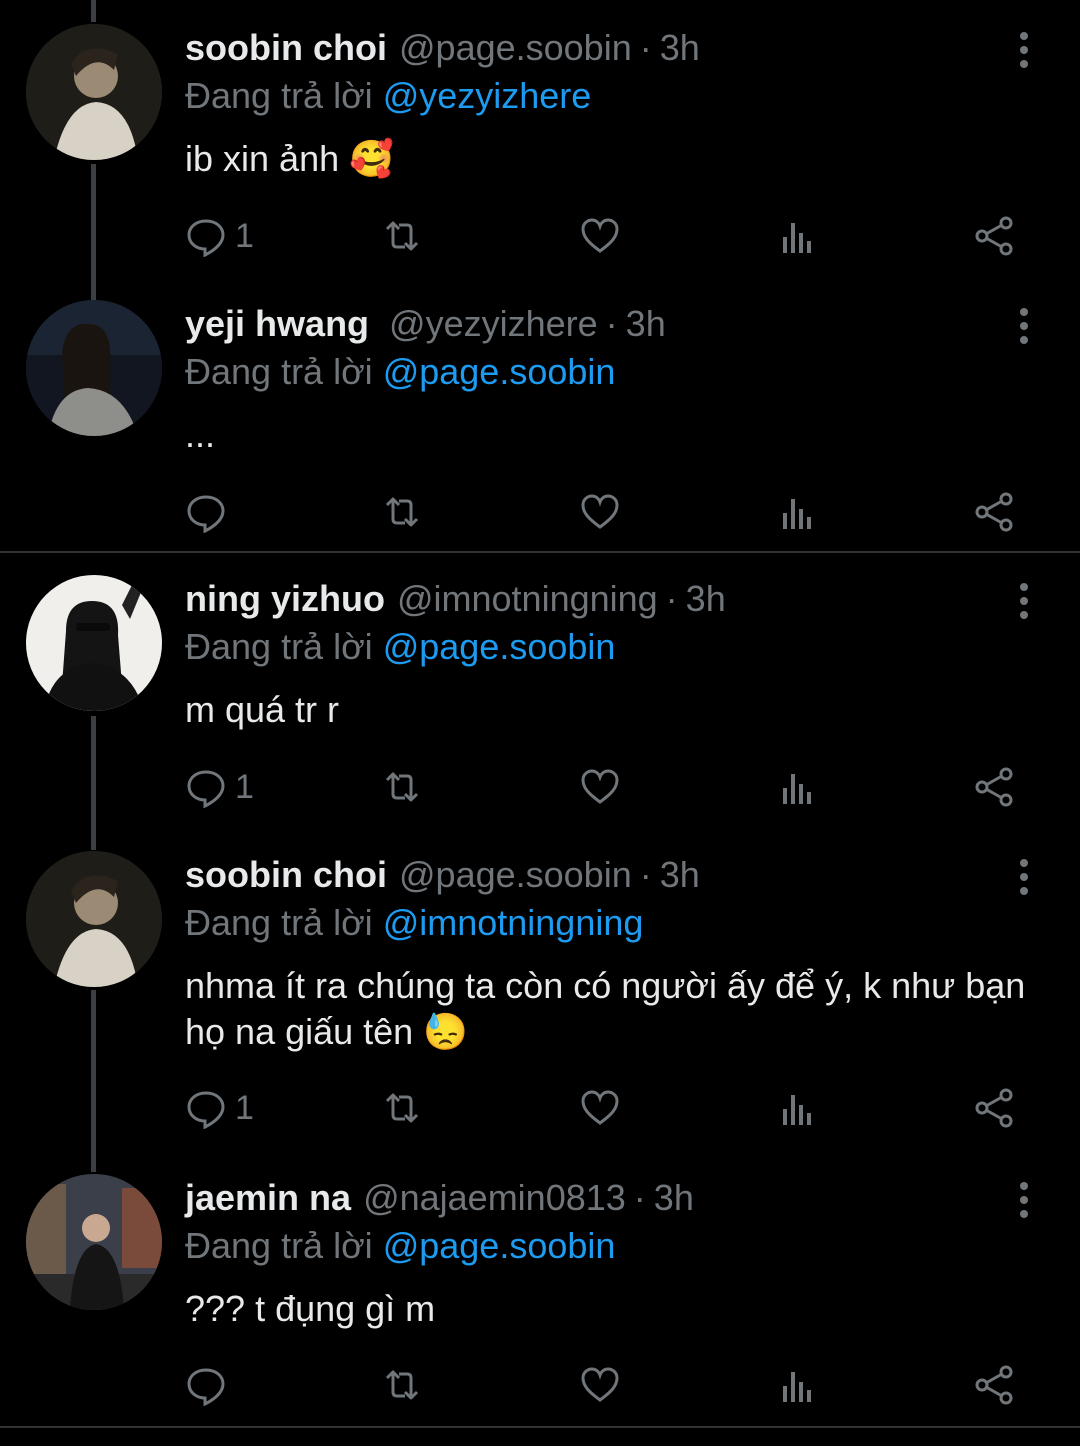  What do you see at coordinates (487, 95) in the screenshot?
I see `mention-link: @yezyizhere` at bounding box center [487, 95].